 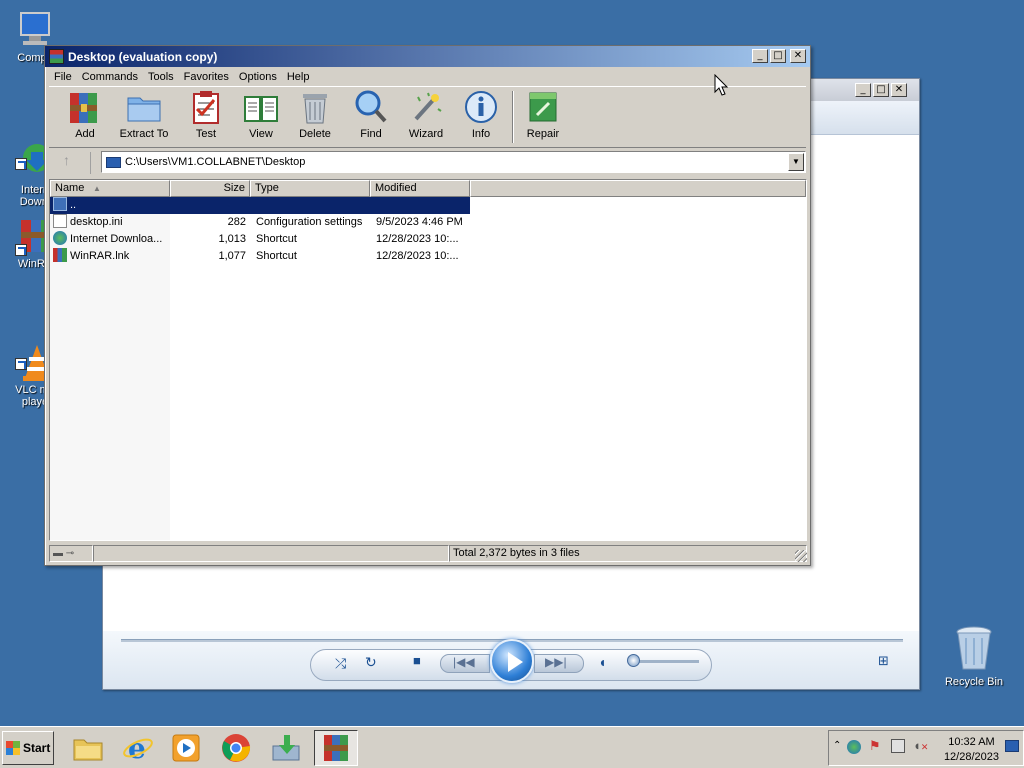 What do you see at coordinates (665, 661) in the screenshot?
I see `volume-slider` at bounding box center [665, 661].